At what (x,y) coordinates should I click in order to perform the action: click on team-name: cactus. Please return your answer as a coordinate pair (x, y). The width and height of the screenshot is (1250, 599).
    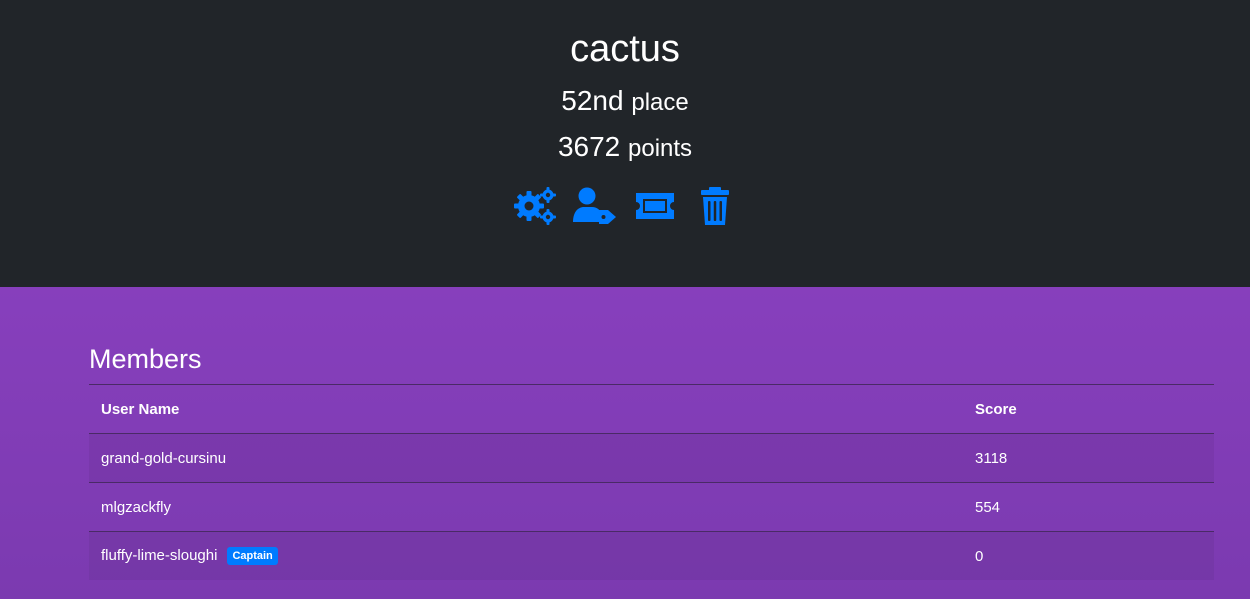
    Looking at the image, I should click on (625, 49).